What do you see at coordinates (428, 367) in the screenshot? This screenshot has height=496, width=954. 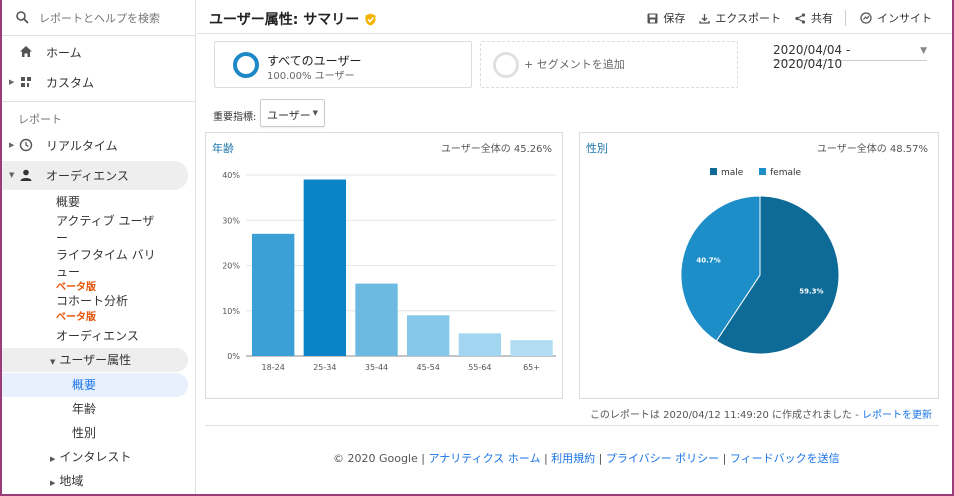 I see `x-tick-label: 45-54` at bounding box center [428, 367].